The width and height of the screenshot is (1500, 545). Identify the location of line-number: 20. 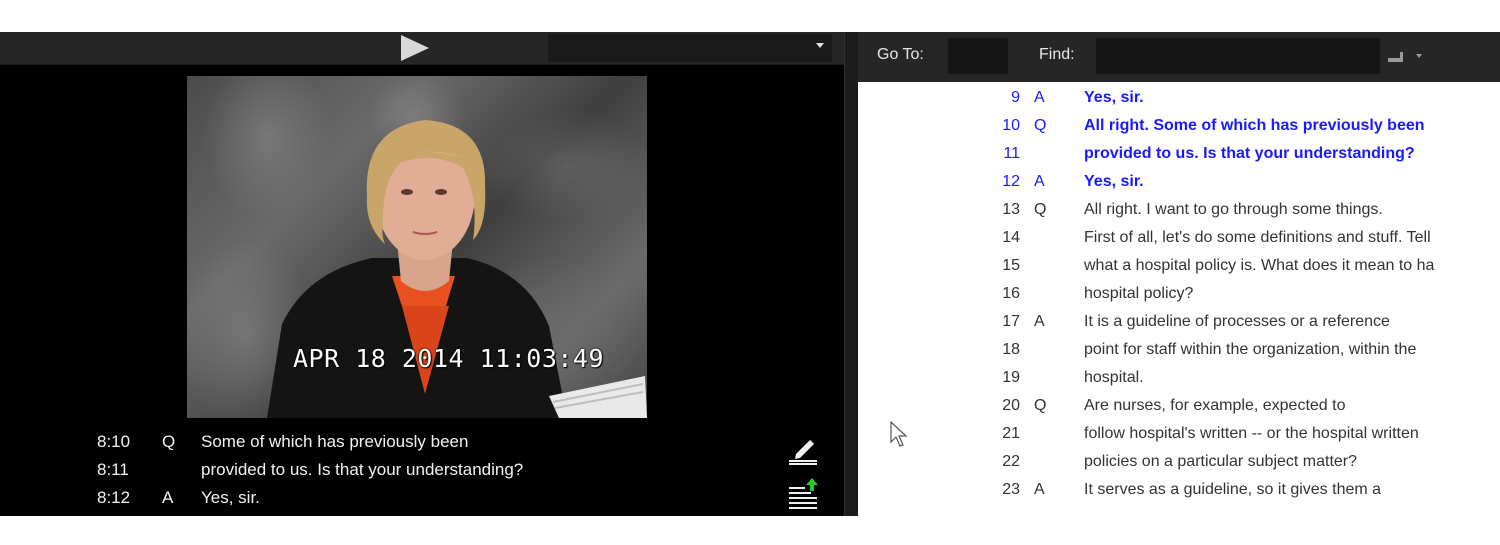
(1011, 405).